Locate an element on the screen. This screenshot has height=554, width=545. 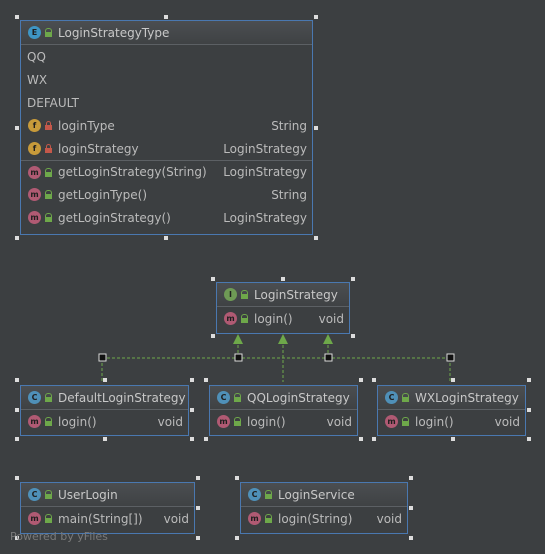
method-row: m getLoginStrategy(String) LoginStrategy is located at coordinates (166, 171).